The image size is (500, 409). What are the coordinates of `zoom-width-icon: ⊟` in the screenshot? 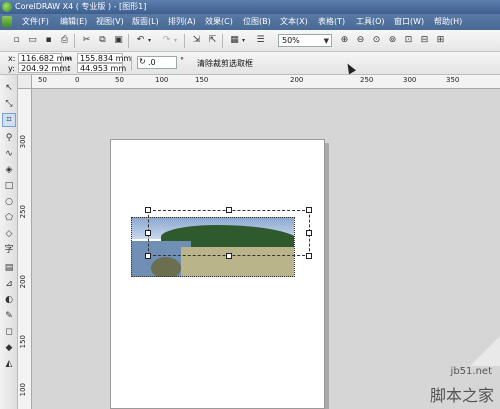 It's located at (424, 40).